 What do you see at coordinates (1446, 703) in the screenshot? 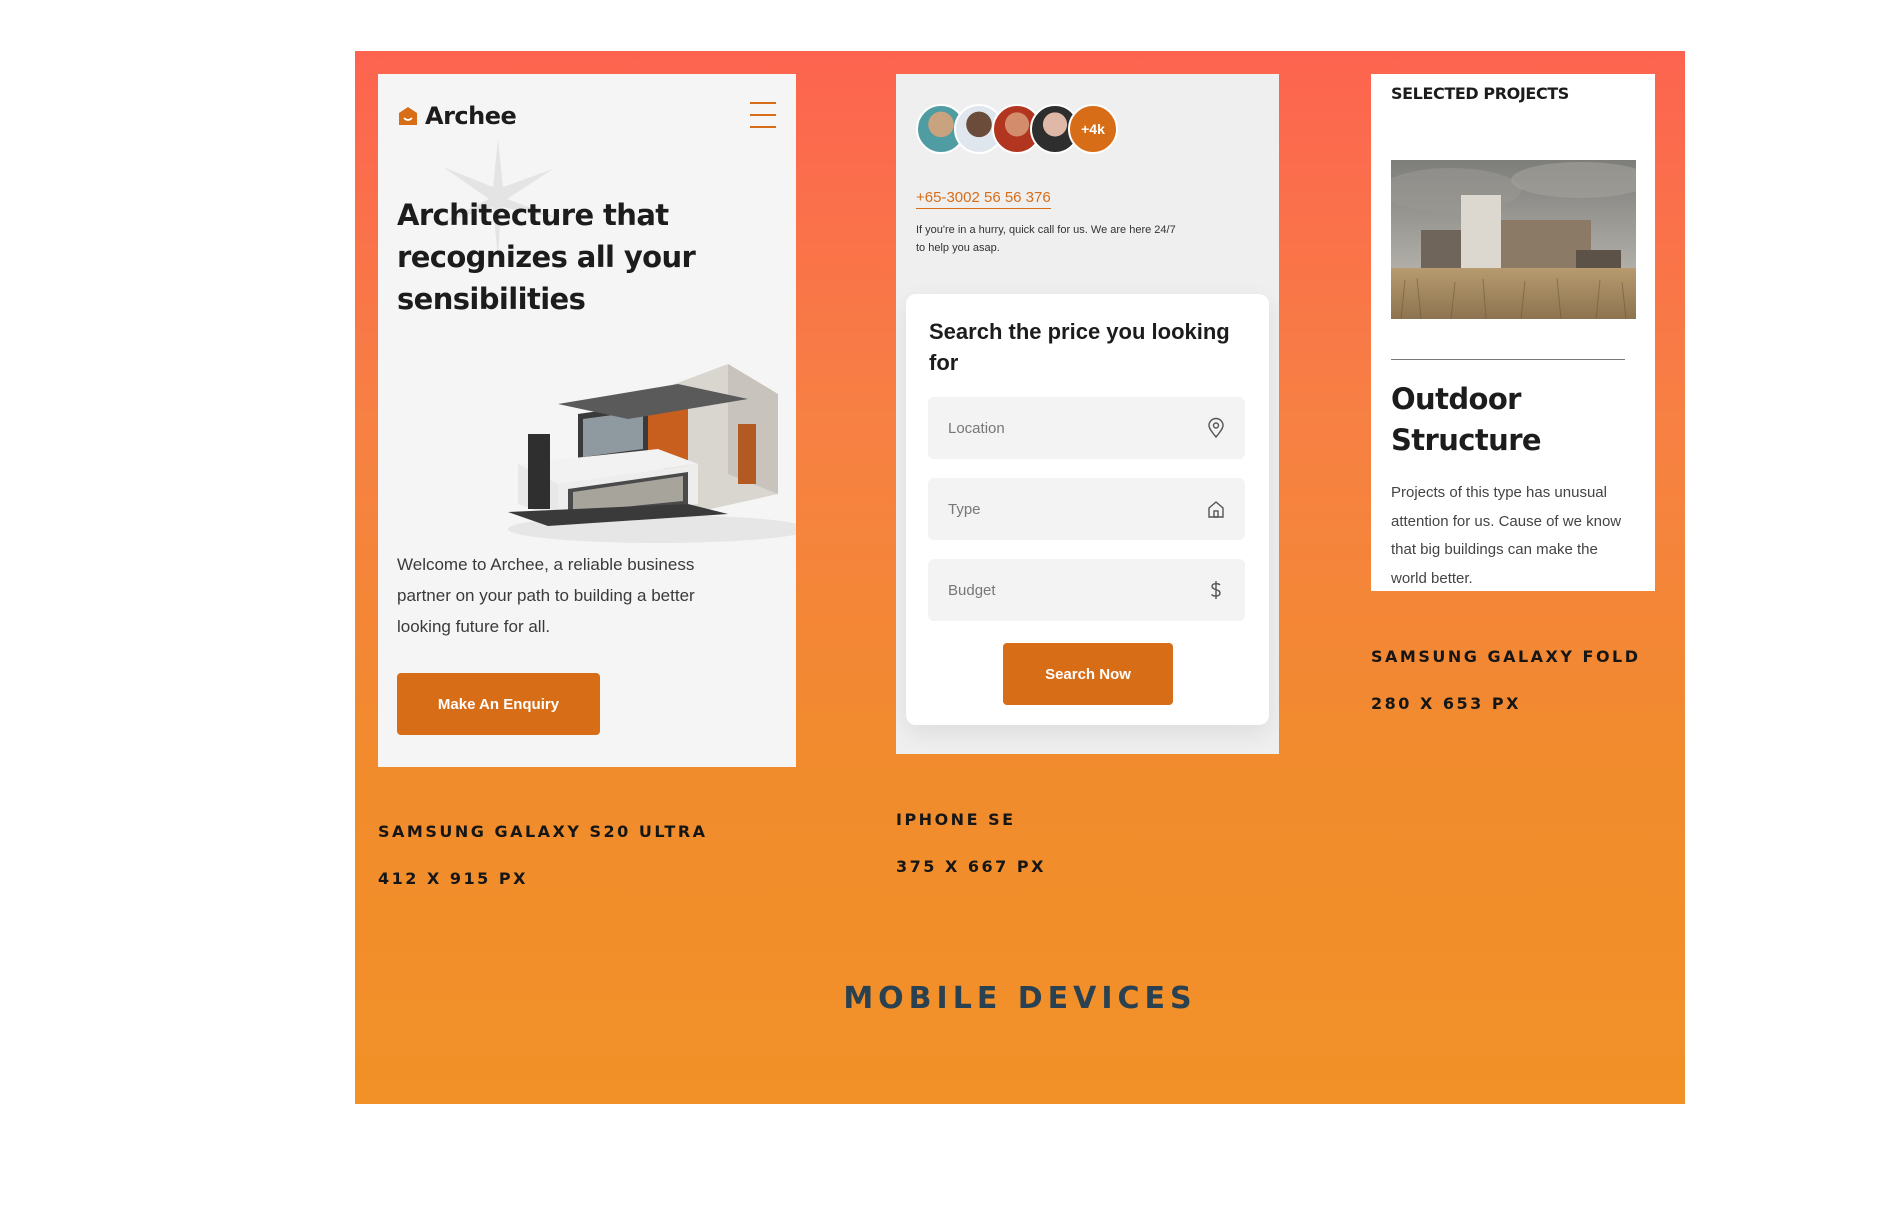
I see `device3-size: 280 X 653 PX` at bounding box center [1446, 703].